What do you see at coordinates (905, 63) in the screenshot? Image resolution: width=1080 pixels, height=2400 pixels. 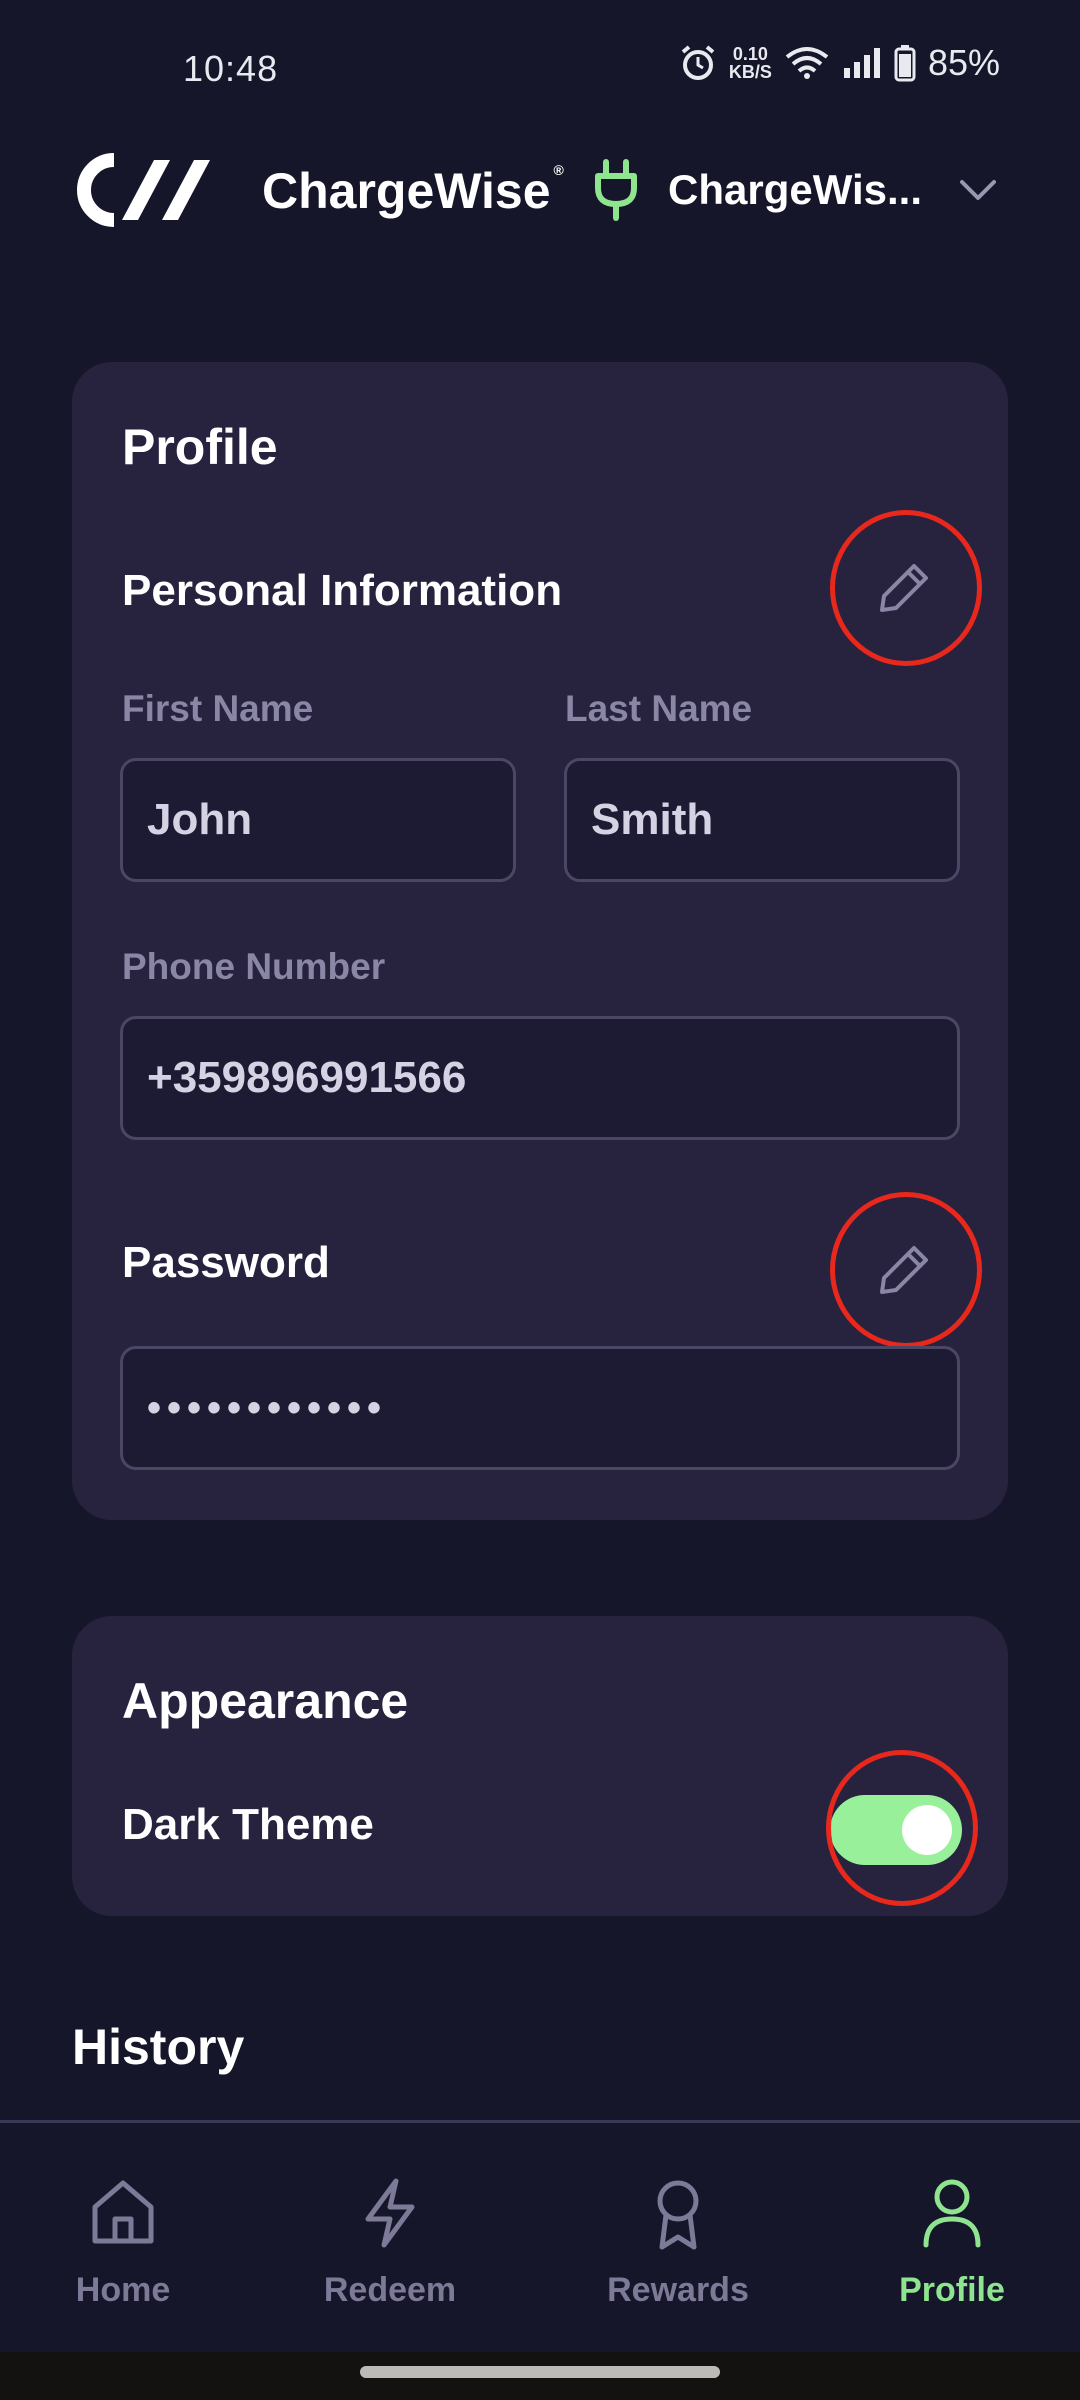 I see `battery-icon` at bounding box center [905, 63].